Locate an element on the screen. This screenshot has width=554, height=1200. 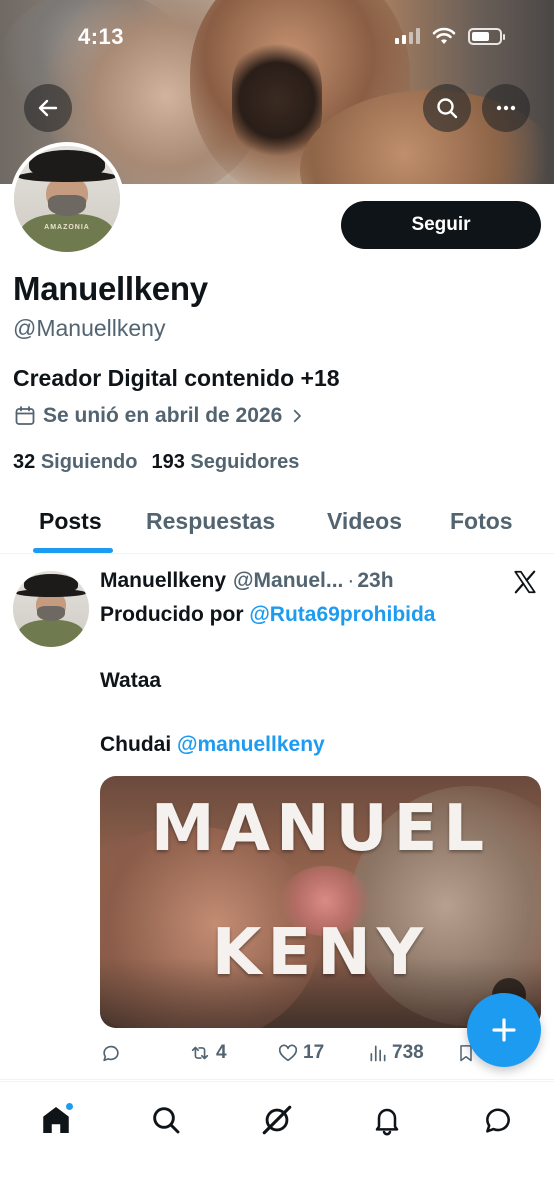
following-label: Siguiendo is located at coordinates (89, 462).